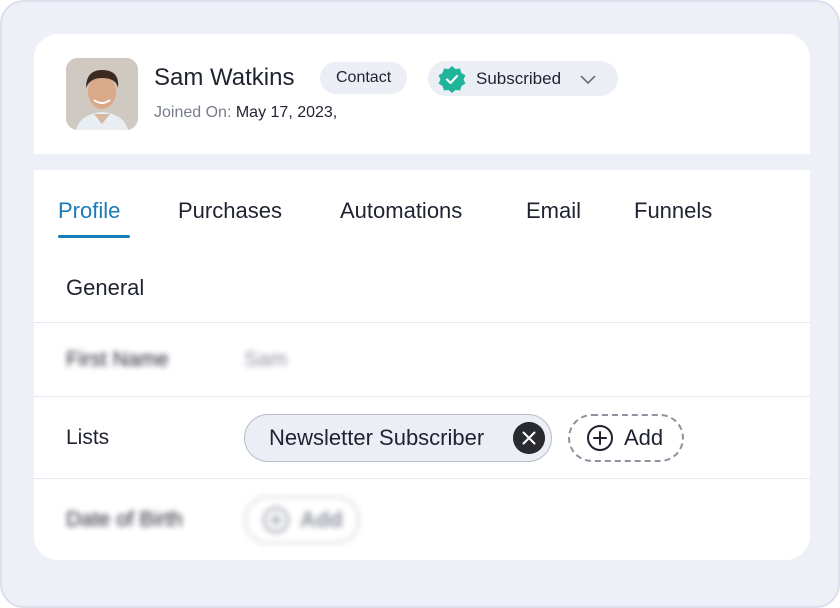 The image size is (840, 608). I want to click on add-dob-button: Add, so click(302, 520).